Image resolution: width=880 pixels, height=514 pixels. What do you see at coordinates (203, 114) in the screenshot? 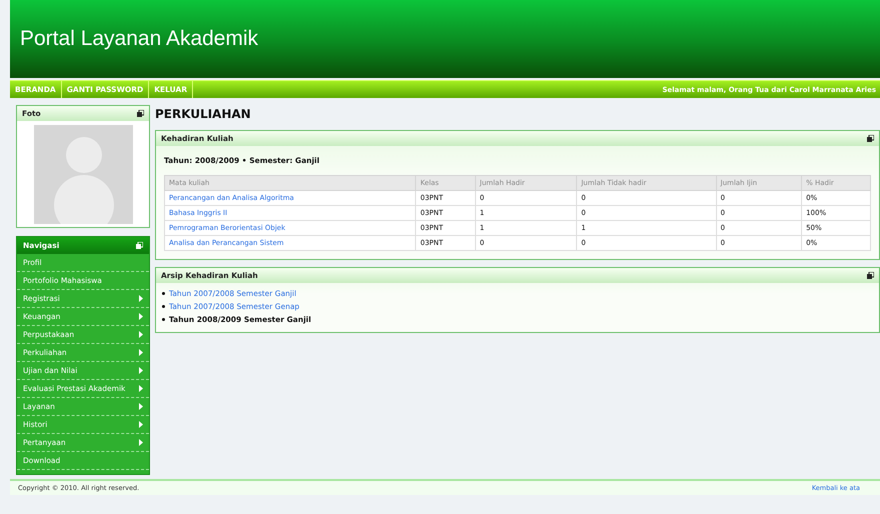
I see `page-title: PERKULIAHAN` at bounding box center [203, 114].